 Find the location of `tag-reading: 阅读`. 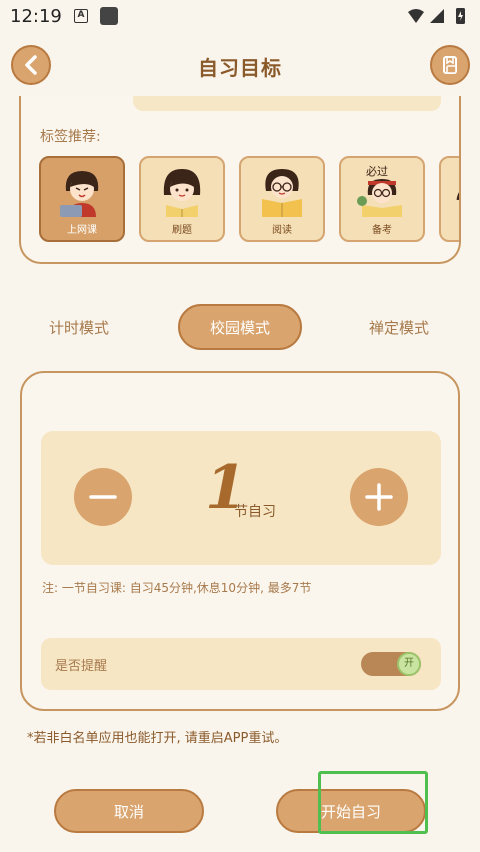

tag-reading: 阅读 is located at coordinates (282, 199).